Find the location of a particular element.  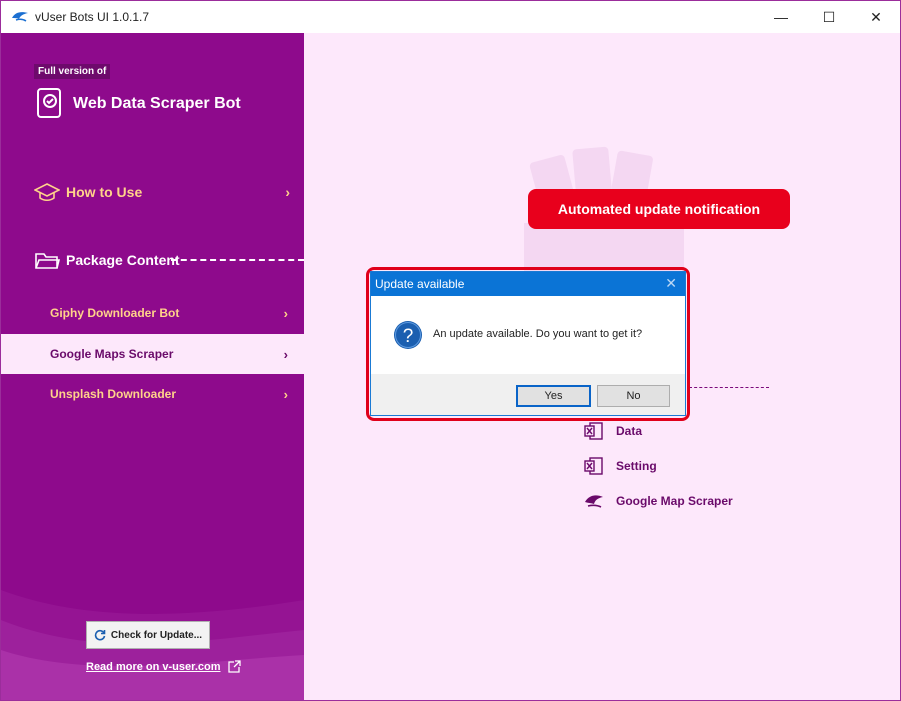

graduation-cap-icon is located at coordinates (47, 192).